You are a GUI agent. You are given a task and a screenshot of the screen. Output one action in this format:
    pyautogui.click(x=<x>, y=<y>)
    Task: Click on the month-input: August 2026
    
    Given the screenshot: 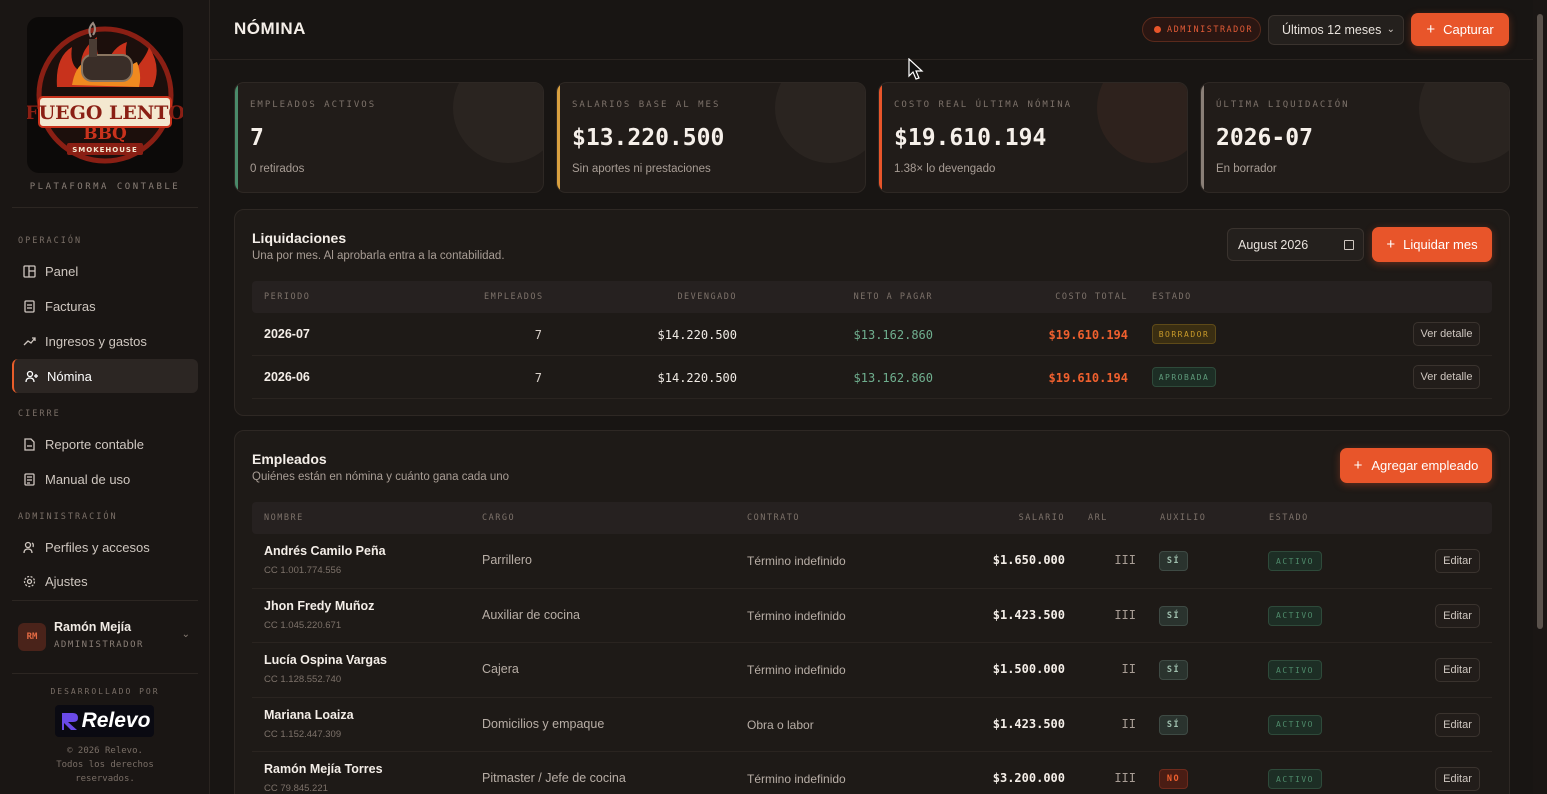 What is the action you would take?
    pyautogui.click(x=1295, y=244)
    